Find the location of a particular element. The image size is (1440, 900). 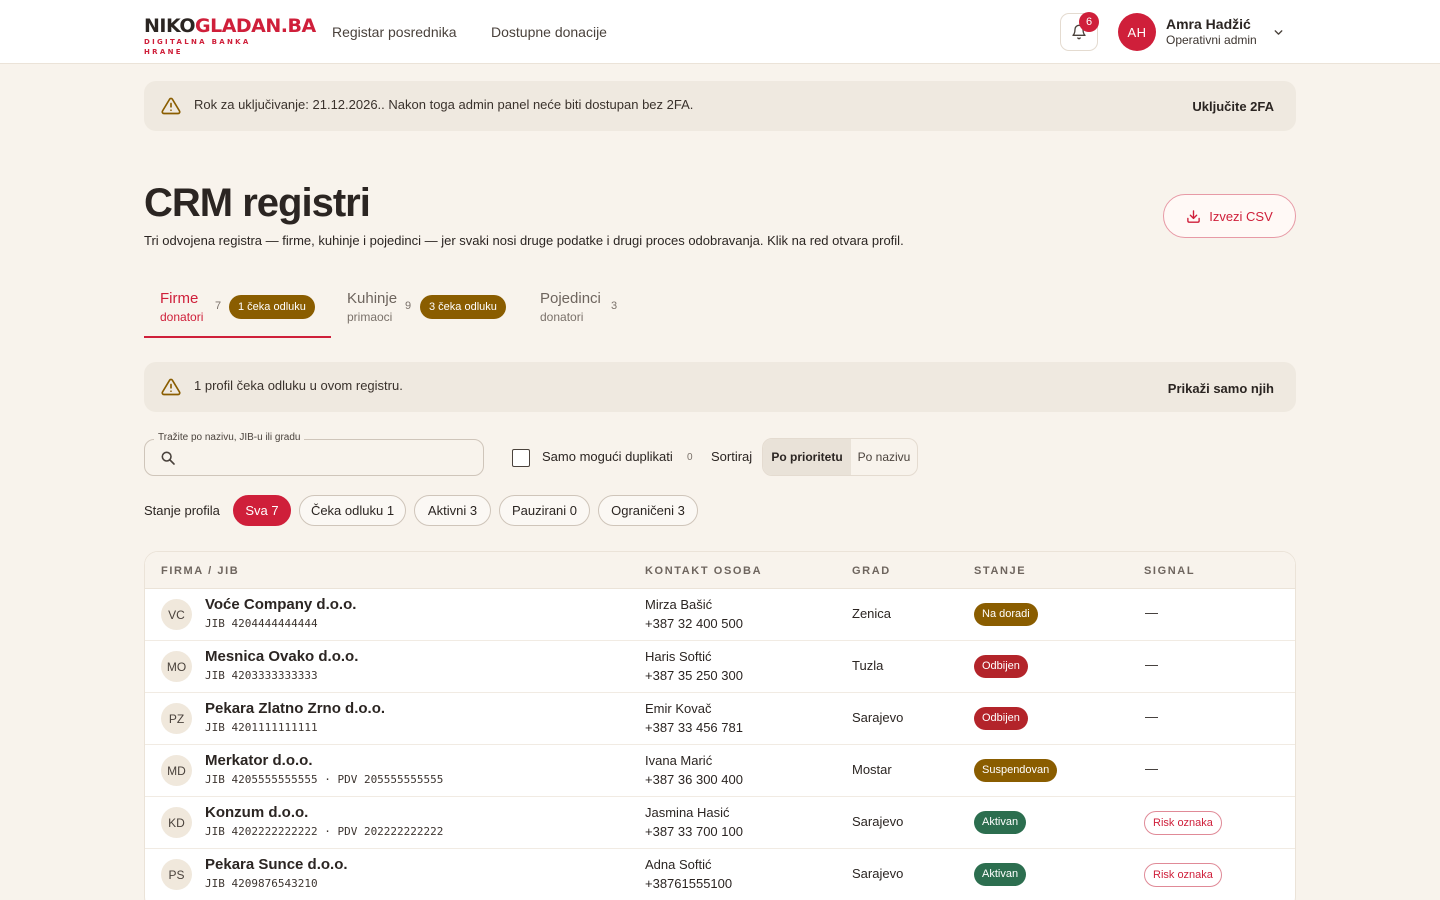

contact-phone: +387 36 300 400 is located at coordinates (694, 779).